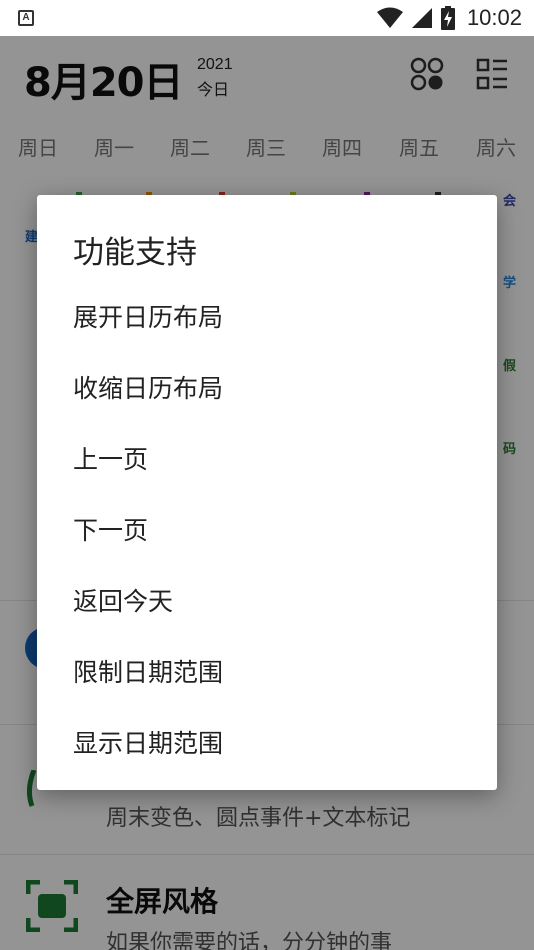 The height and width of the screenshot is (950, 534). What do you see at coordinates (267, 670) in the screenshot?
I see `menu-item-limit-date-range: 限制日期范围` at bounding box center [267, 670].